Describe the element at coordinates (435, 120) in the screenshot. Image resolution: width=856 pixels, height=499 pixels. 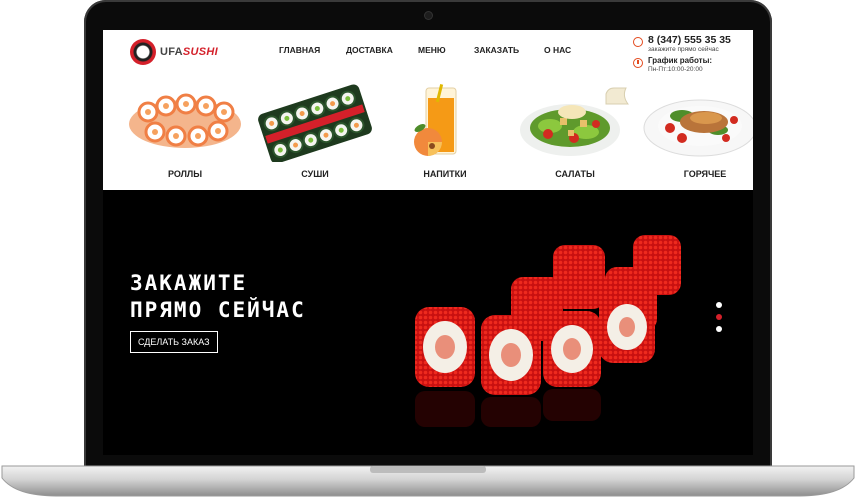
I see `drinks-image` at that location.